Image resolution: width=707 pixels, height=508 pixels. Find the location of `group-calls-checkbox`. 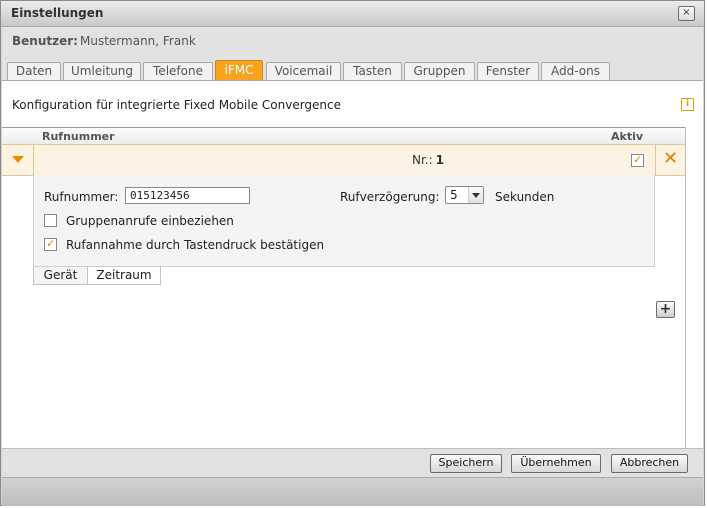

group-calls-checkbox is located at coordinates (50, 220).